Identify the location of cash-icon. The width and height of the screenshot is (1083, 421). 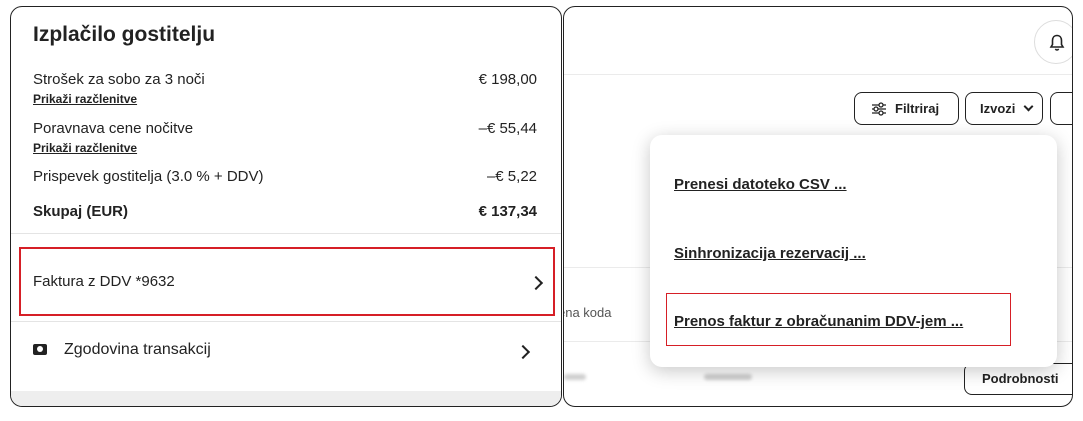
(40, 349).